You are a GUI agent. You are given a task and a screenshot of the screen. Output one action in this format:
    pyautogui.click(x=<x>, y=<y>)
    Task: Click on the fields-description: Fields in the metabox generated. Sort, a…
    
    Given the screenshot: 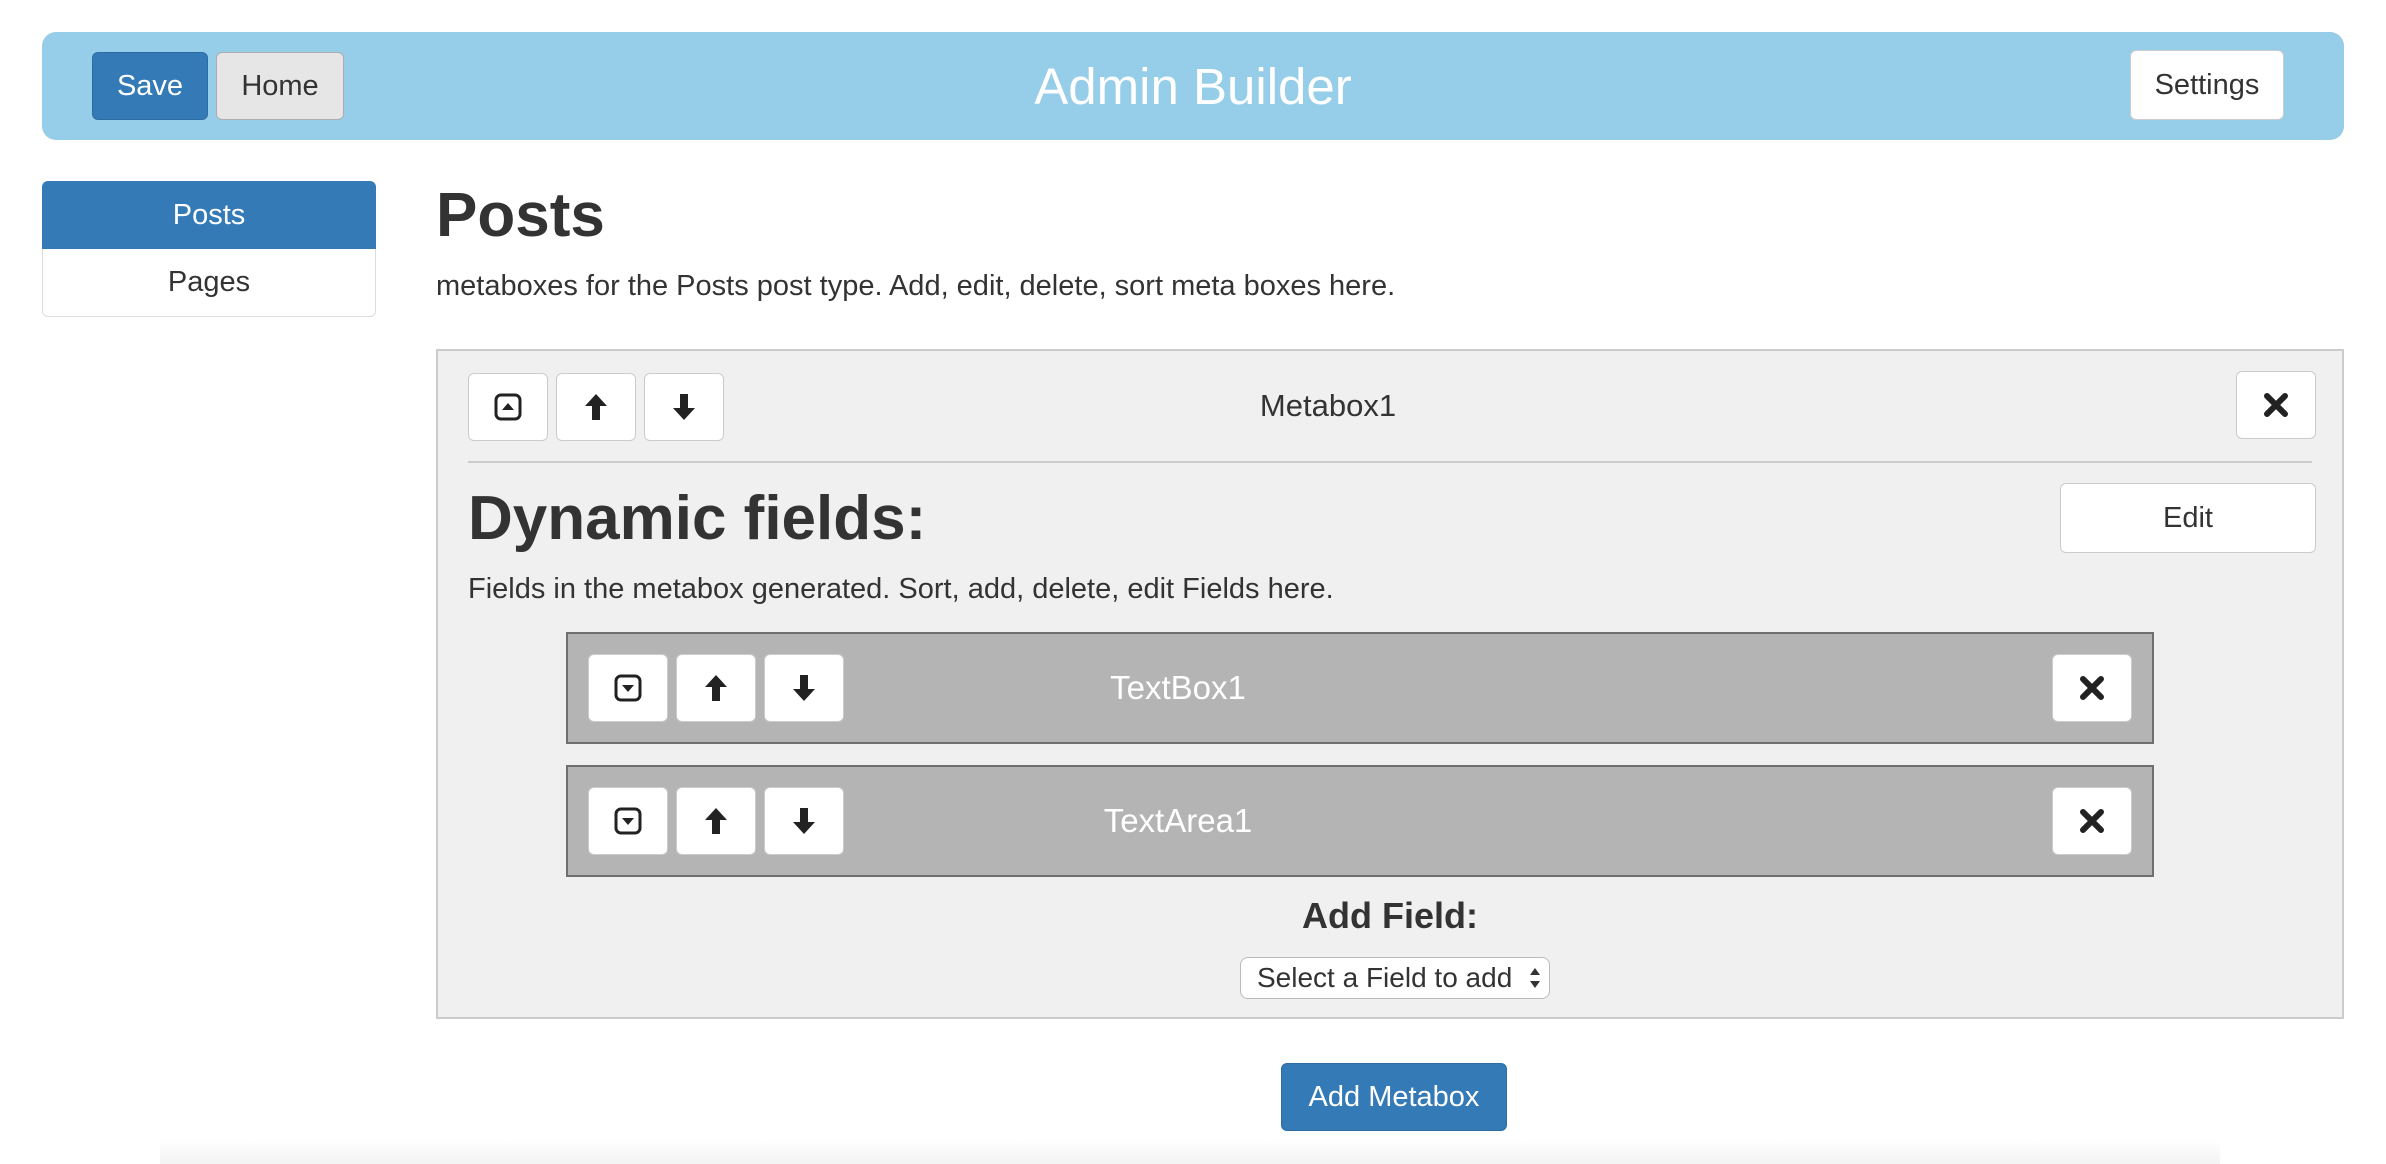 What is the action you would take?
    pyautogui.click(x=901, y=589)
    